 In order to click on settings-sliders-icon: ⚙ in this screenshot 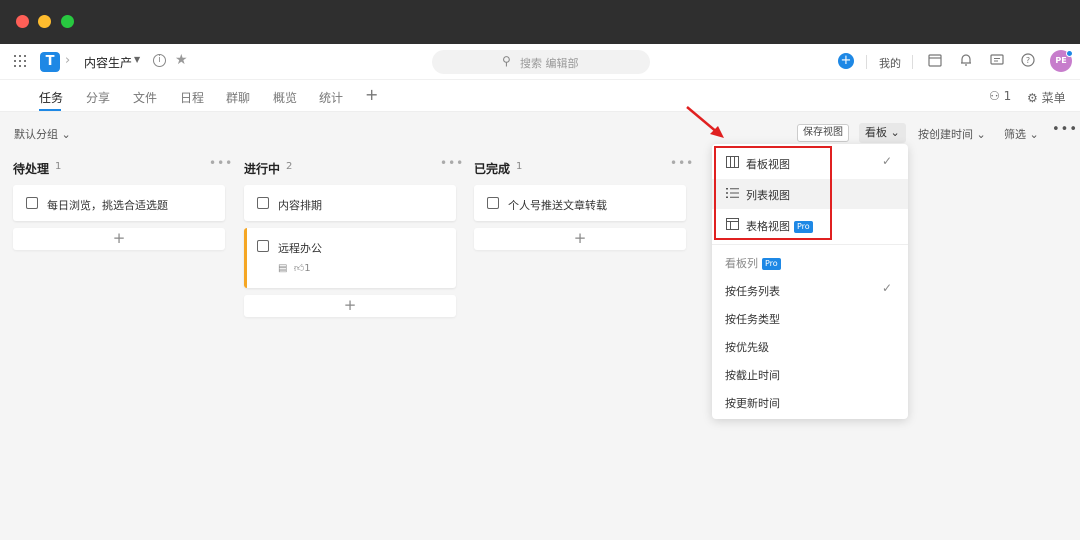, I will do `click(1032, 98)`.